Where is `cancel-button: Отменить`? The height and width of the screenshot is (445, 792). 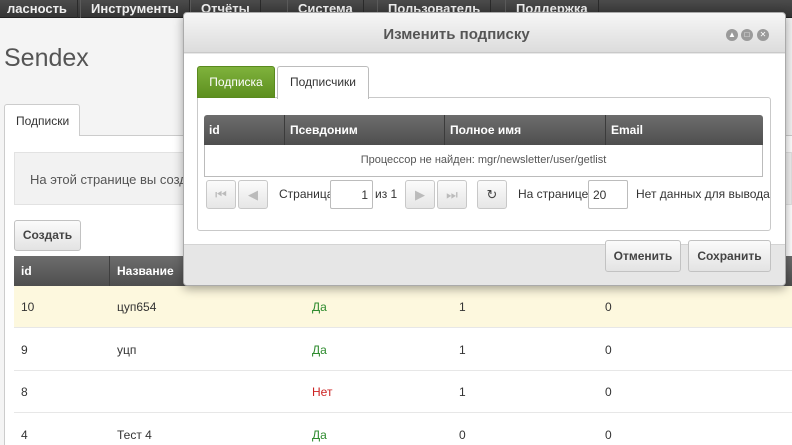 cancel-button: Отменить is located at coordinates (643, 256).